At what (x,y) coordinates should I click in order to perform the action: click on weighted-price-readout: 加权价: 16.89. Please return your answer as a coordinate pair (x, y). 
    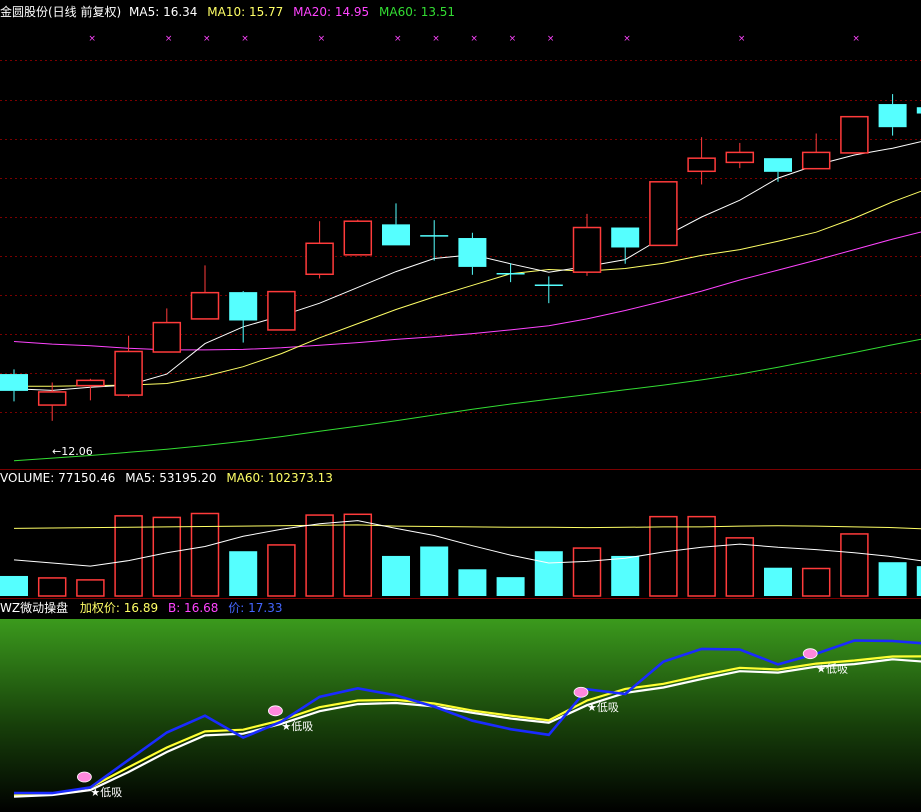
    Looking at the image, I should click on (119, 608).